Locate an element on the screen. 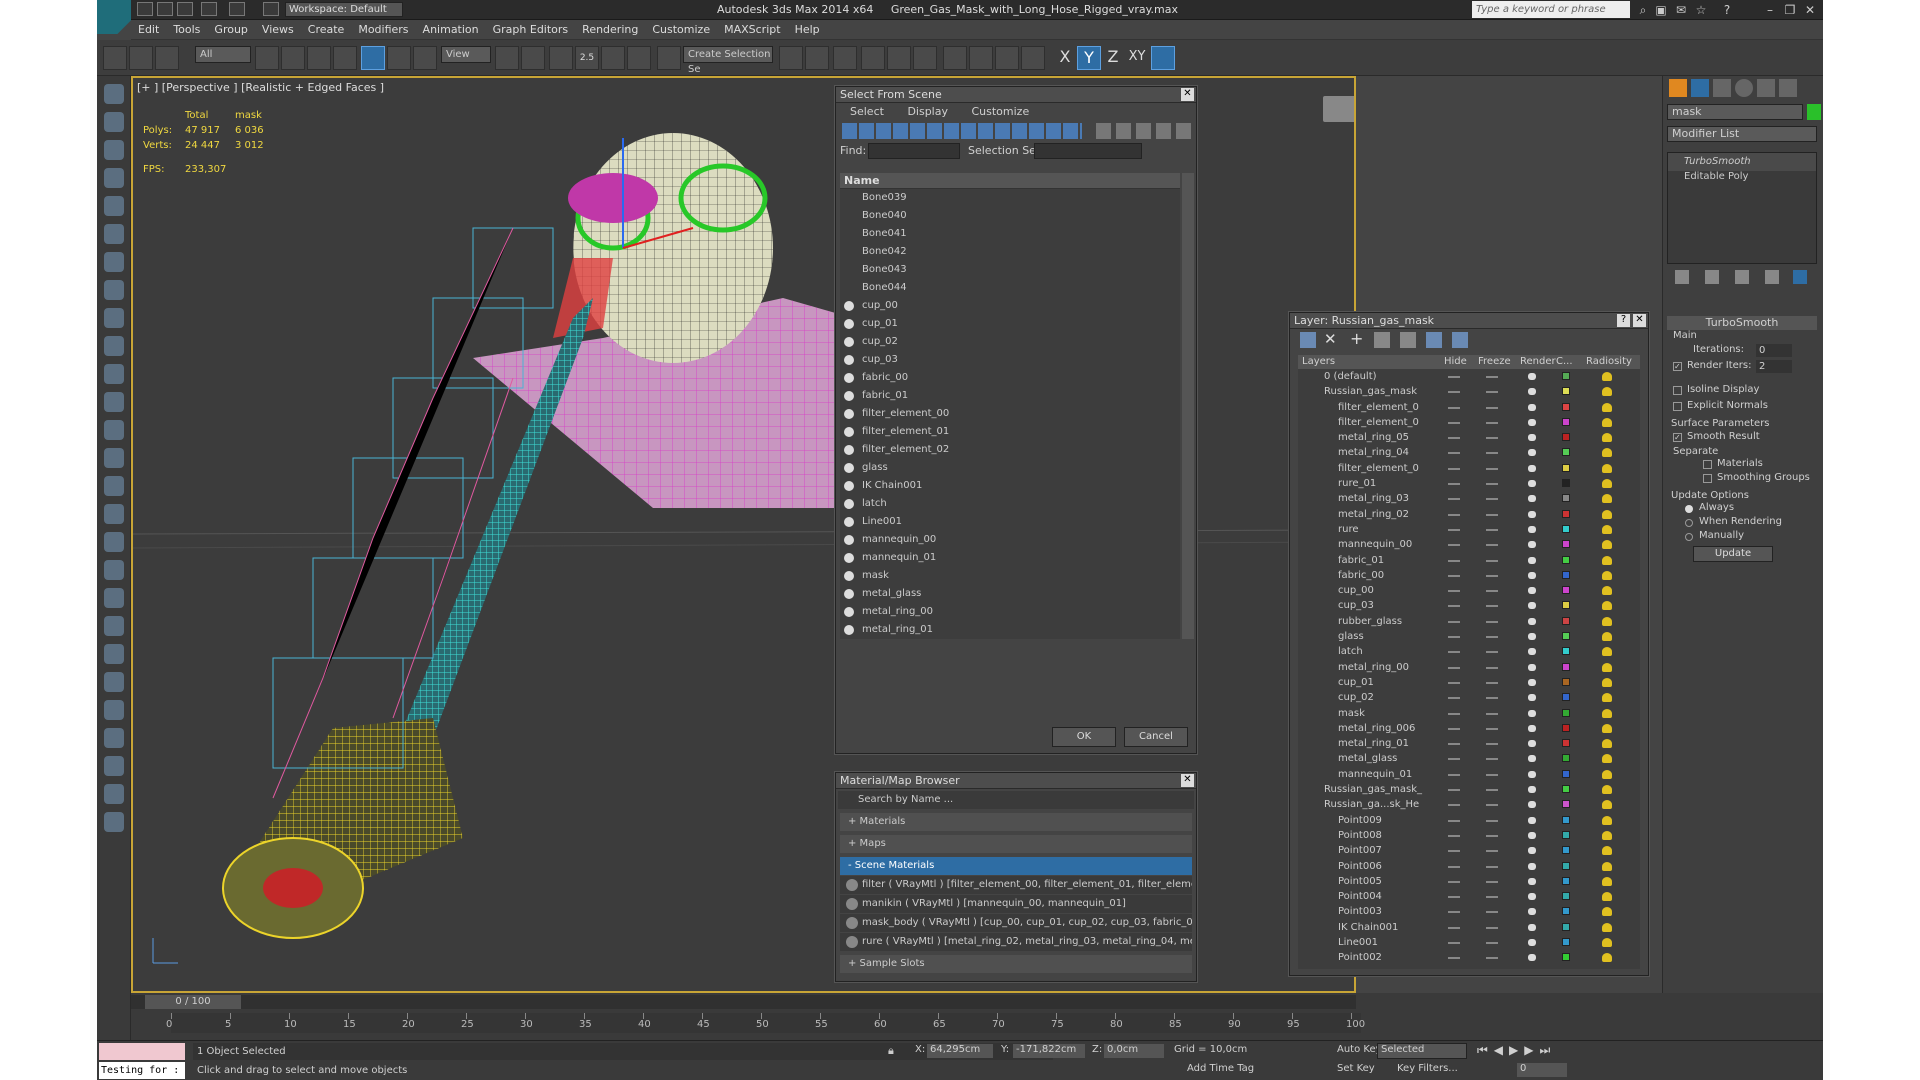  hide-col: Hide is located at coordinates (1455, 362).